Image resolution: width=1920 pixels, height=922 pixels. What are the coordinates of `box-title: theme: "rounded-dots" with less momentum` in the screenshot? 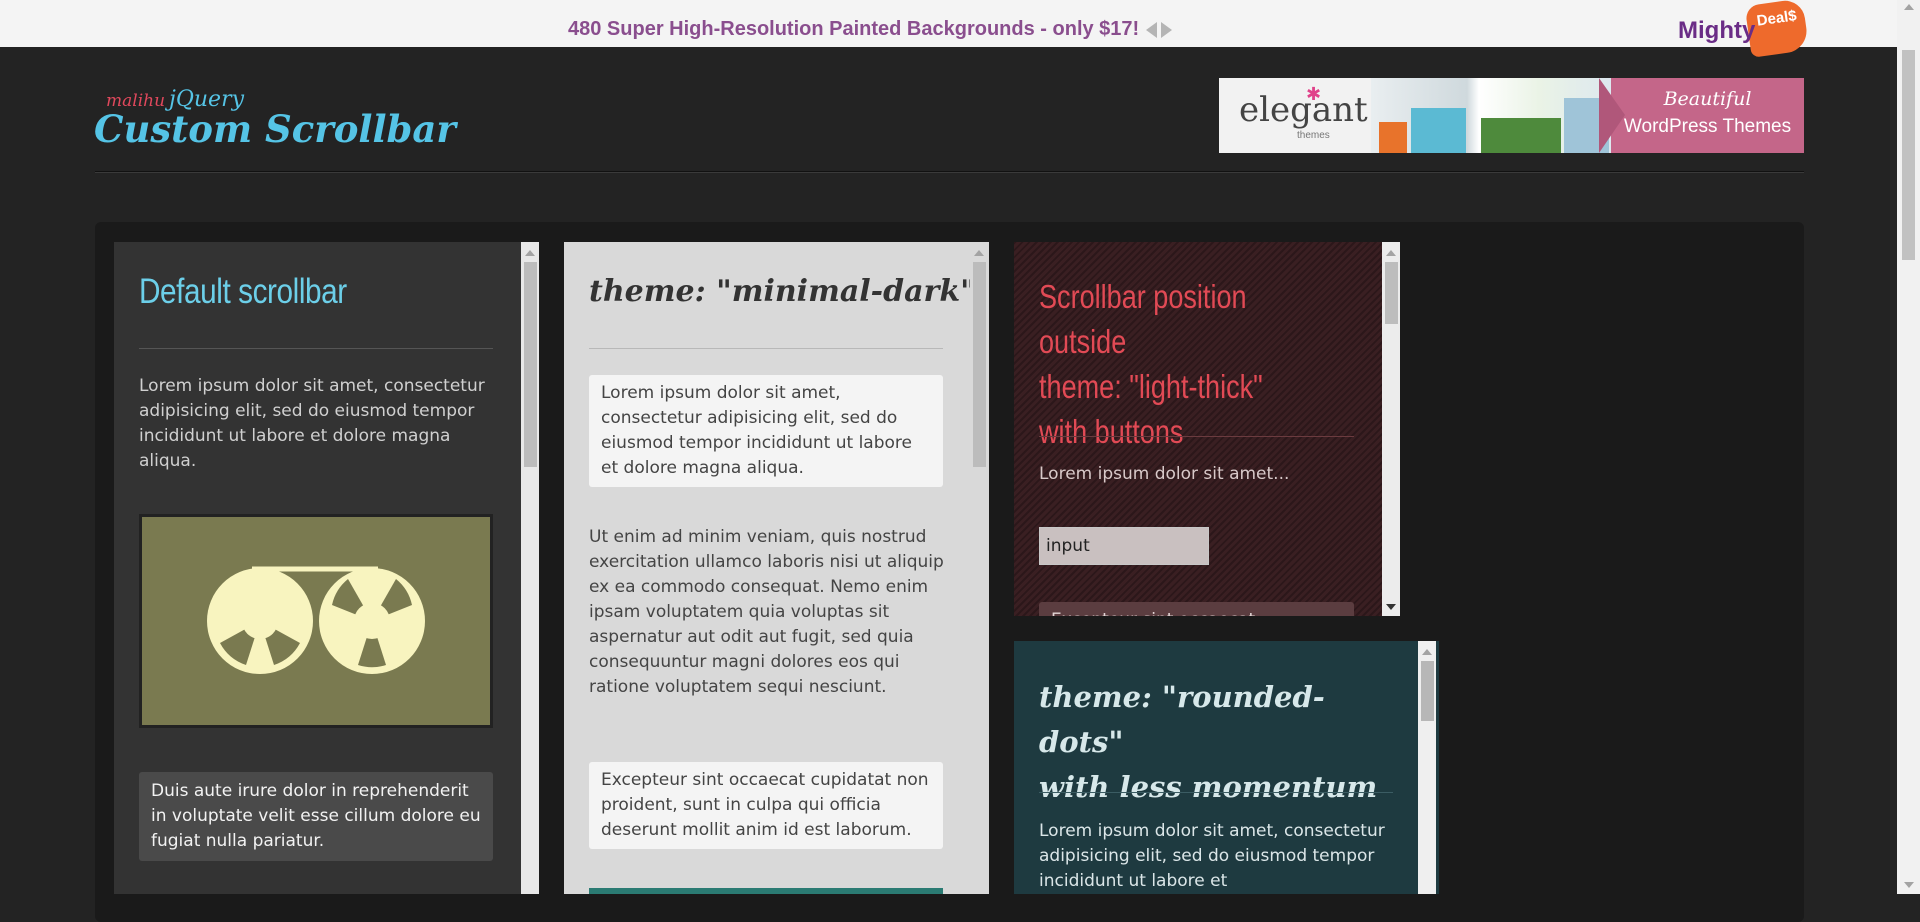 It's located at (1219, 742).